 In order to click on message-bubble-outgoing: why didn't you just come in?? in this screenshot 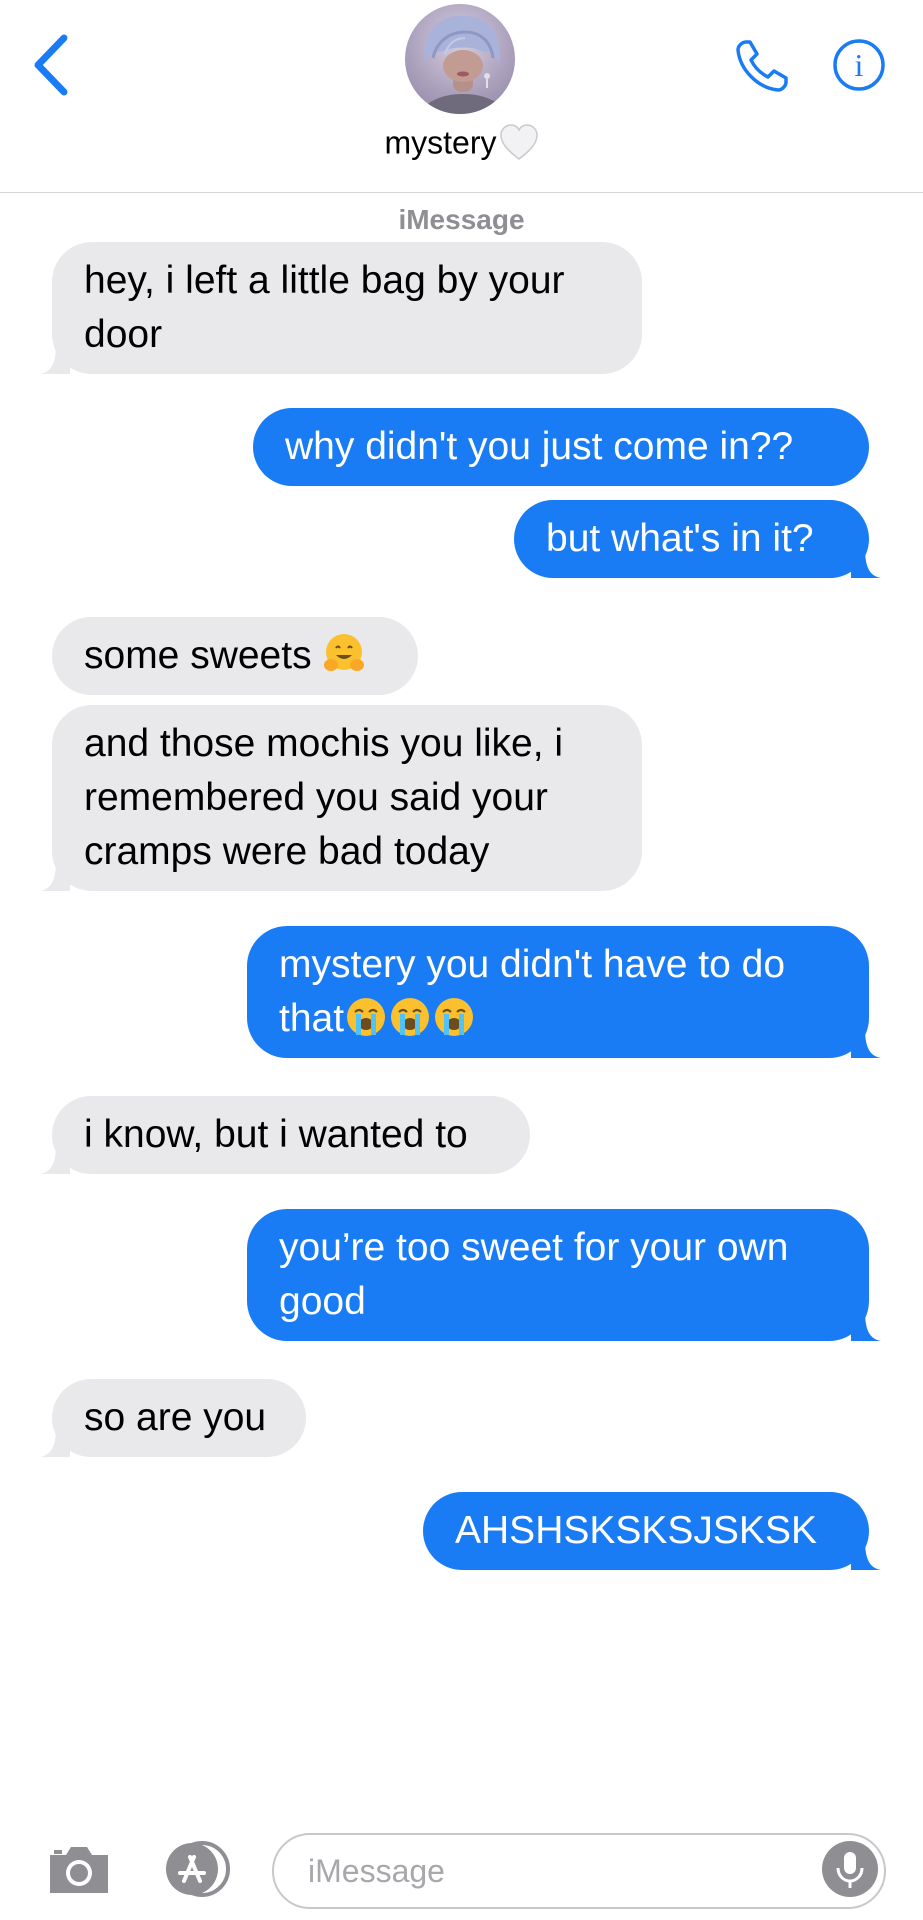, I will do `click(561, 447)`.